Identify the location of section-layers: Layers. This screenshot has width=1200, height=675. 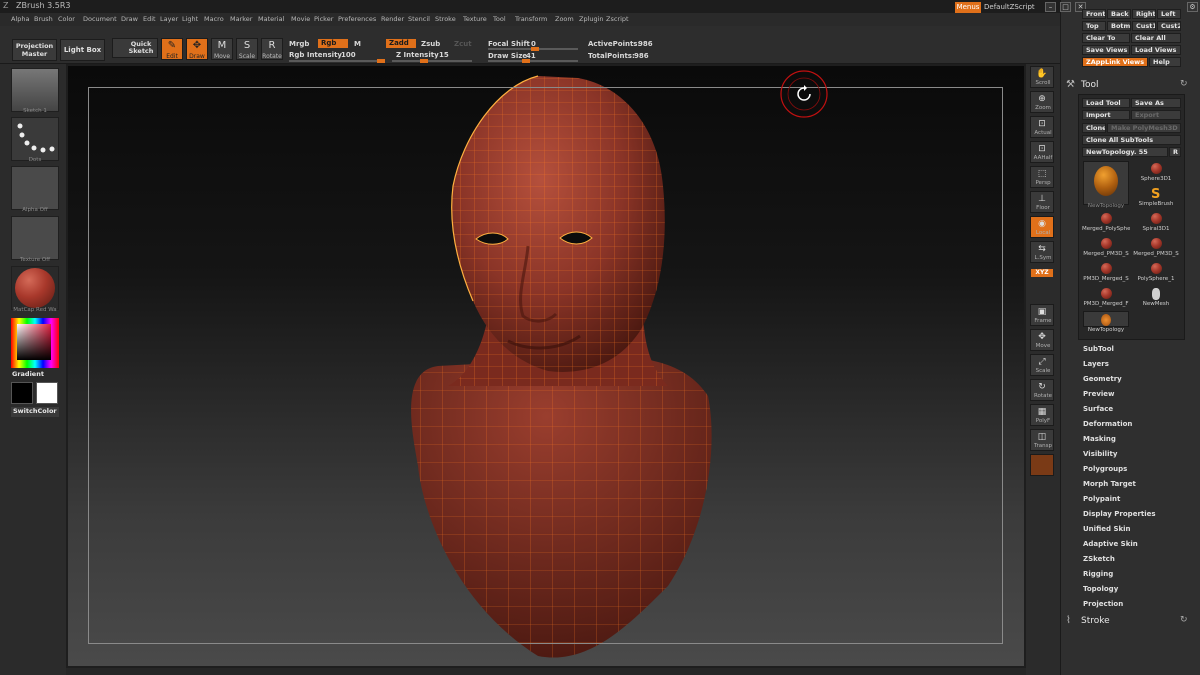
(1096, 364).